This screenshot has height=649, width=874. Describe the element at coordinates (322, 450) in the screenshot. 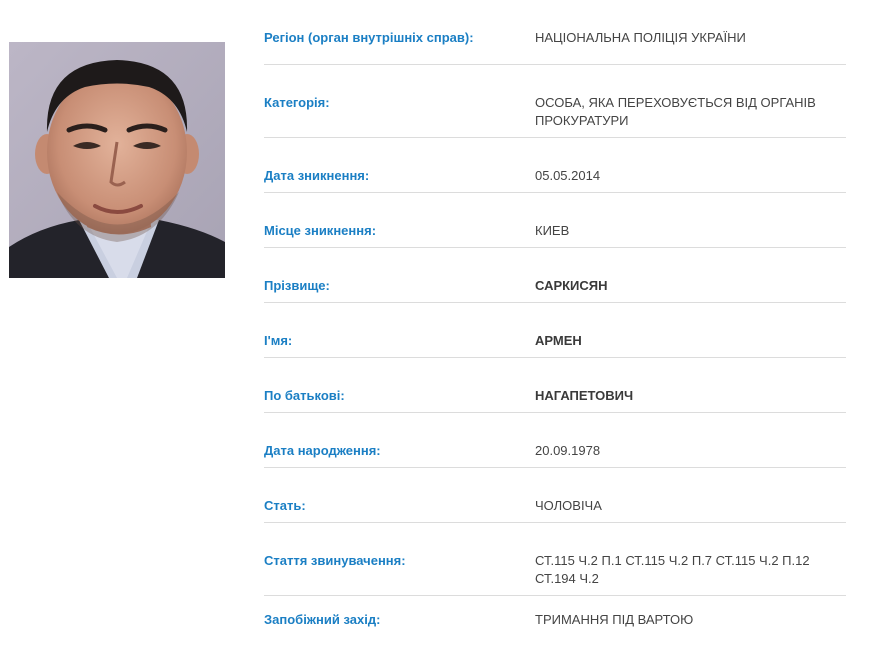

I see `birth-date-label: Дата народження:` at that location.